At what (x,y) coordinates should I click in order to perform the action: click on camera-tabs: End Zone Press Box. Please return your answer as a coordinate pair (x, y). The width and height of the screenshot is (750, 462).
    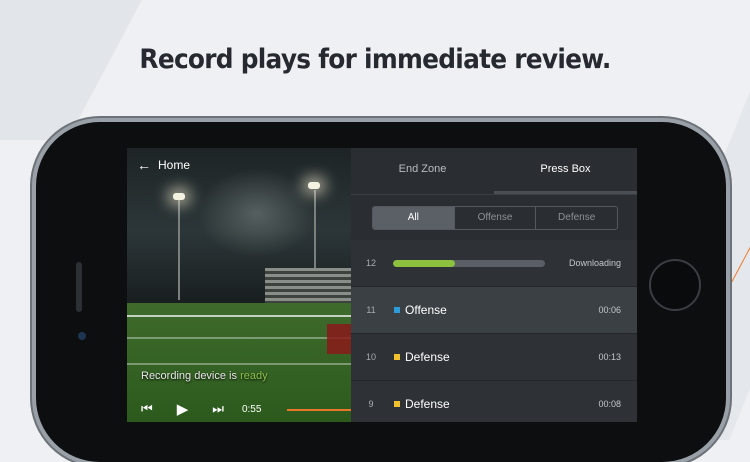
    Looking at the image, I should click on (494, 171).